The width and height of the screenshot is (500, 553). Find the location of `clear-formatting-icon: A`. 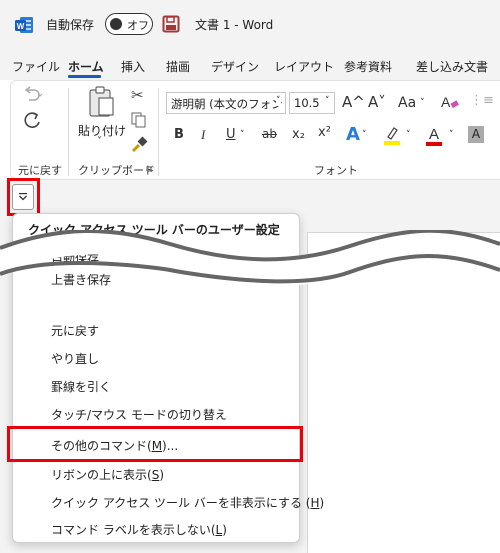

clear-formatting-icon: A is located at coordinates (450, 102).